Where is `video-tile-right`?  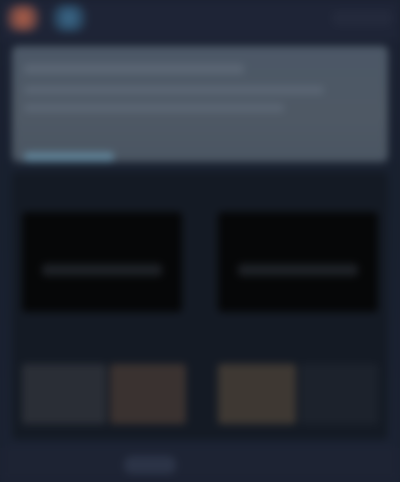
video-tile-right is located at coordinates (298, 262).